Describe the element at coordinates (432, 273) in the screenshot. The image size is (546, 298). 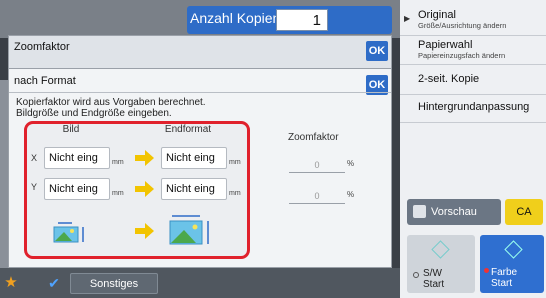
I see `bw-label: S/W` at that location.